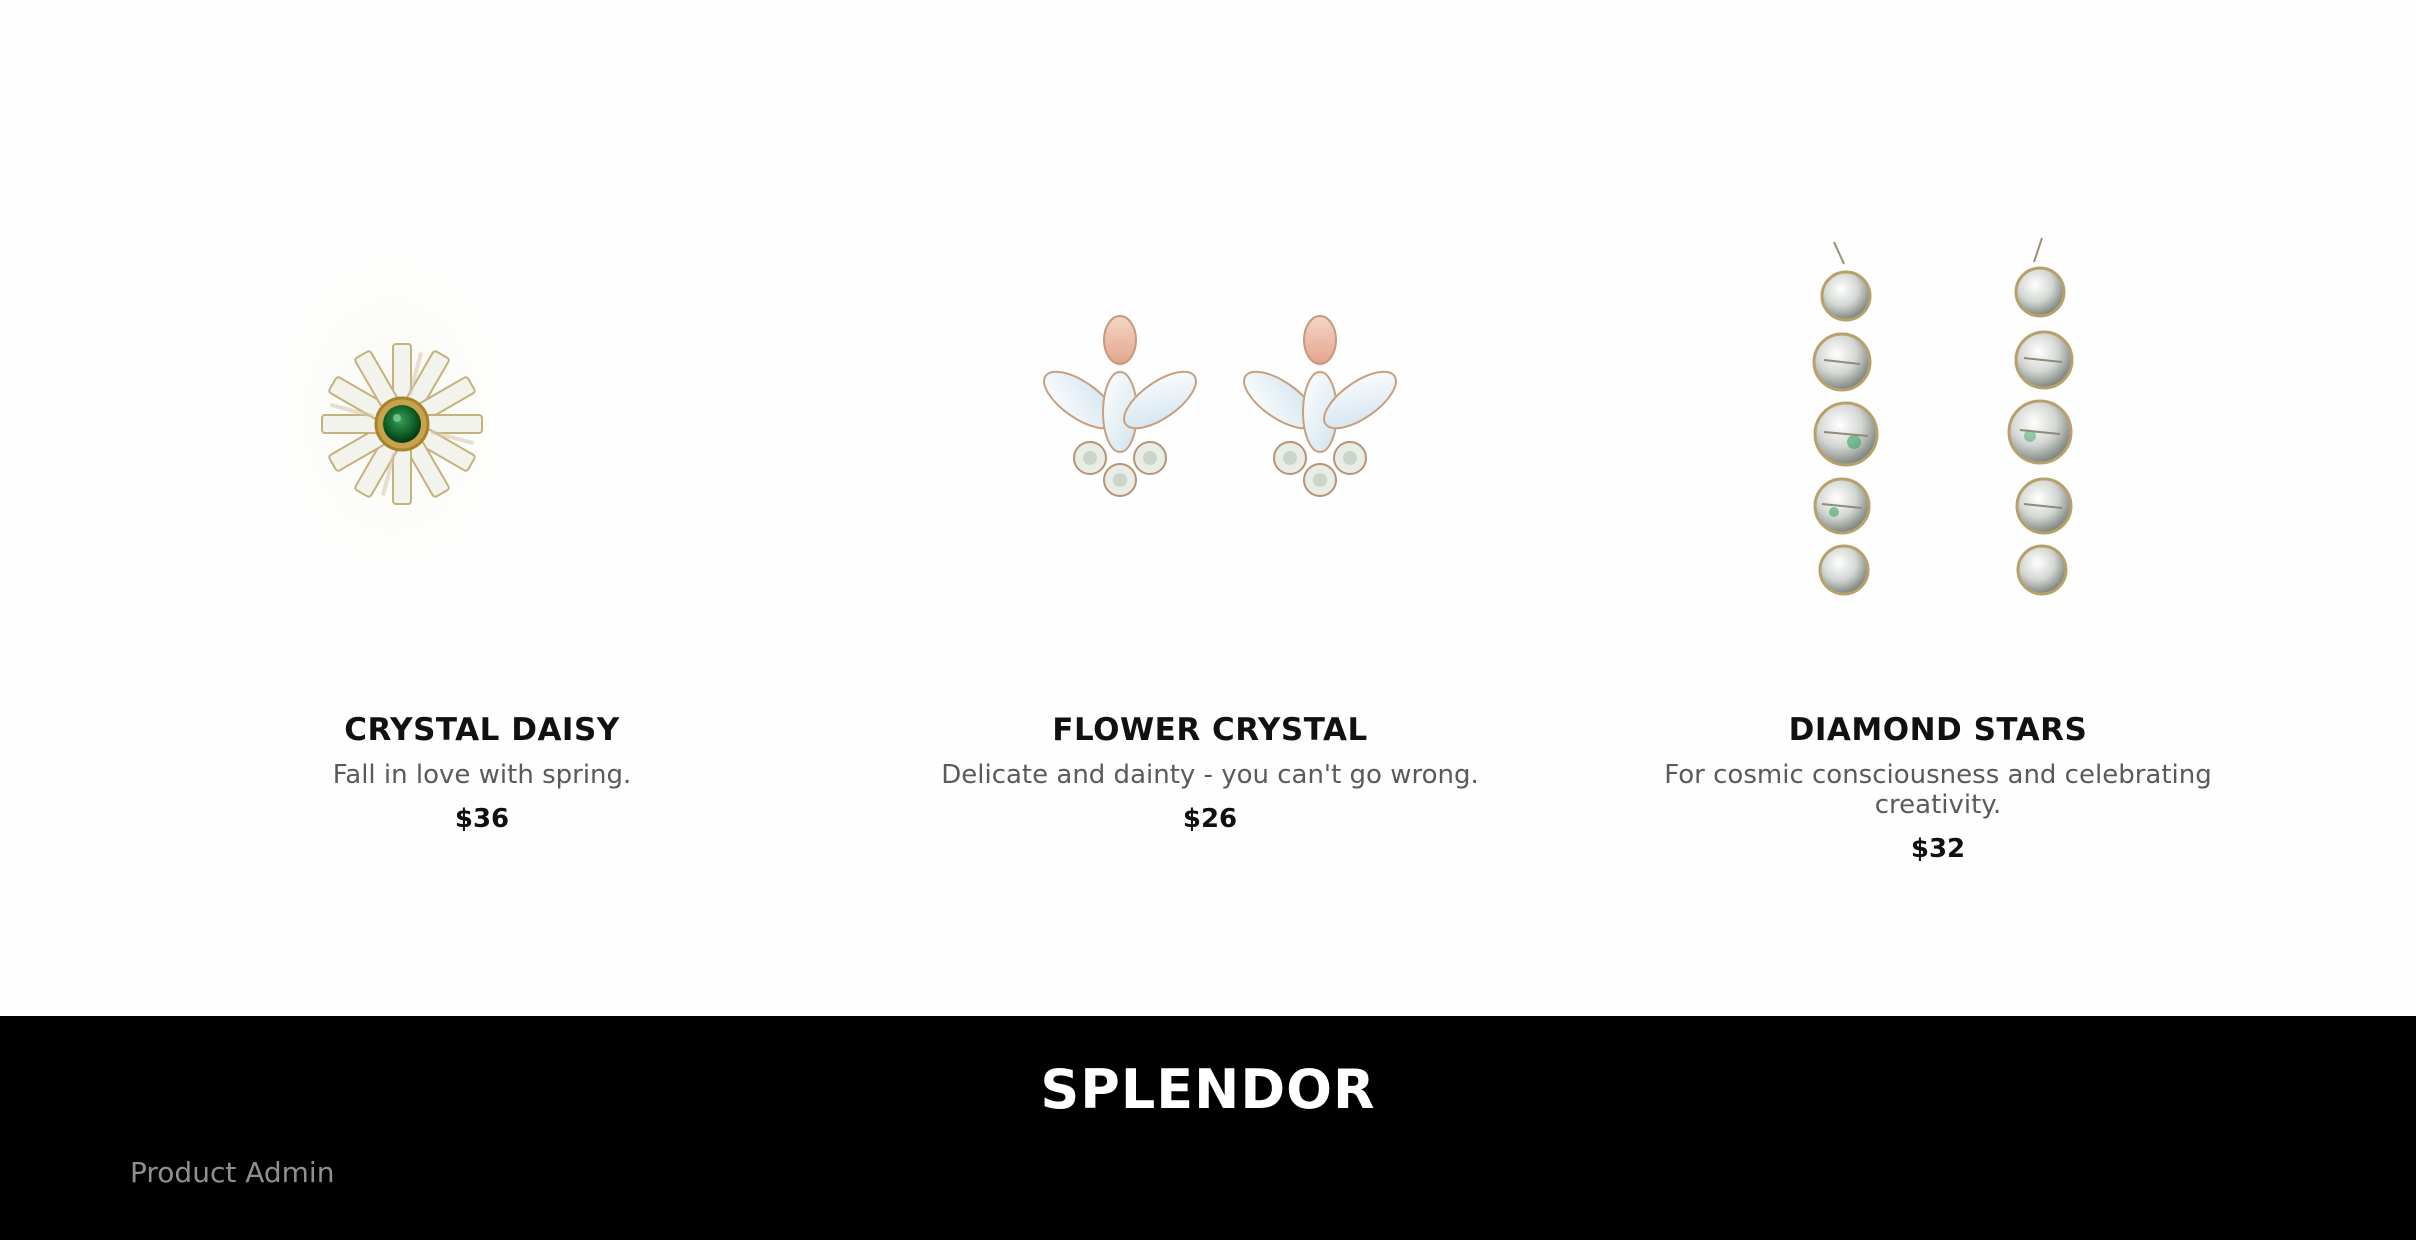 The height and width of the screenshot is (1240, 2416). I want to click on product-price: $26, so click(1210, 819).